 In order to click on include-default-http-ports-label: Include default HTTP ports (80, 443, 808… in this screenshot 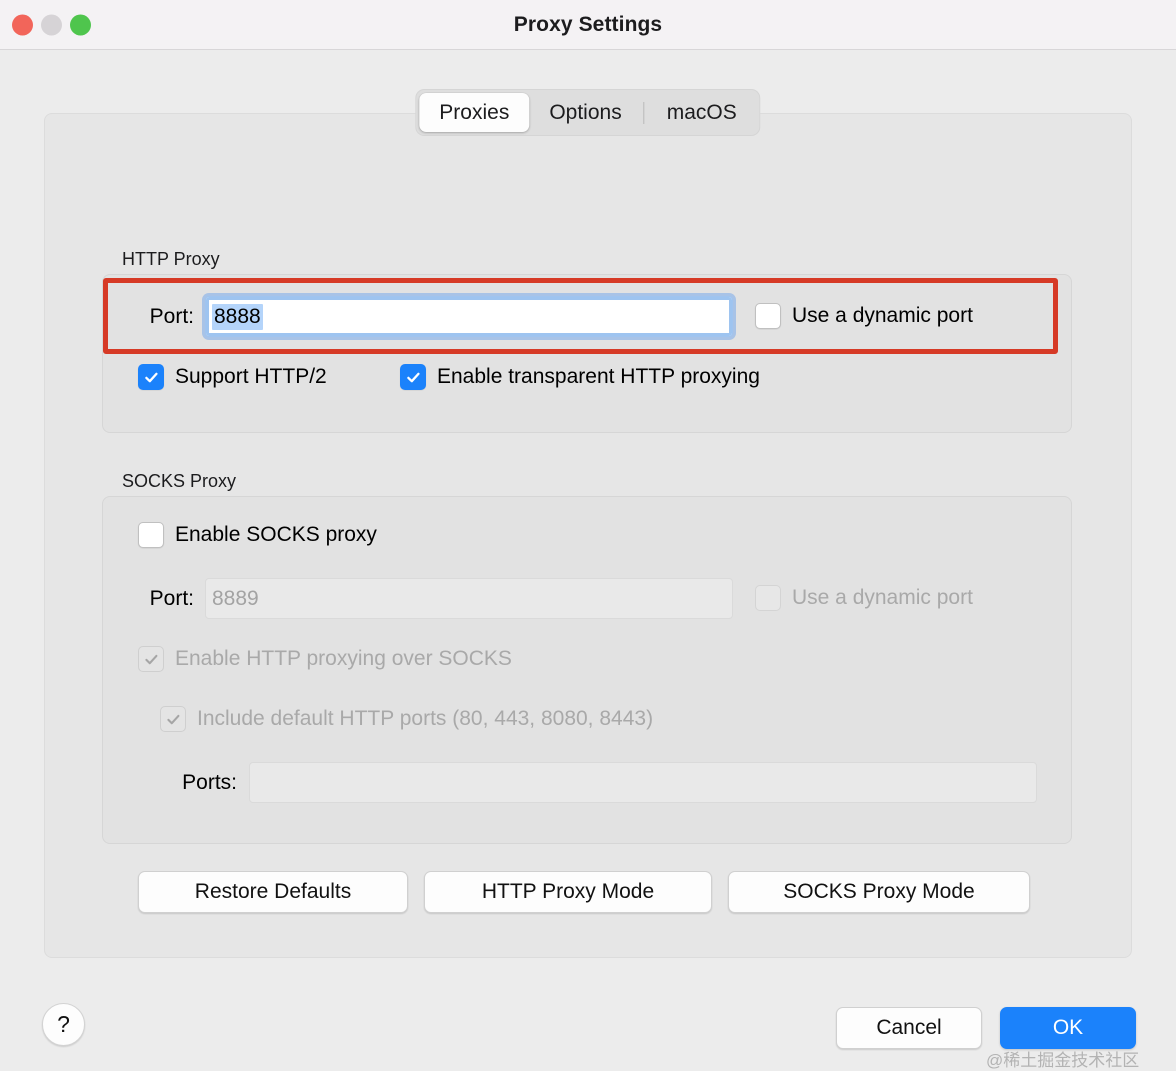, I will do `click(425, 718)`.